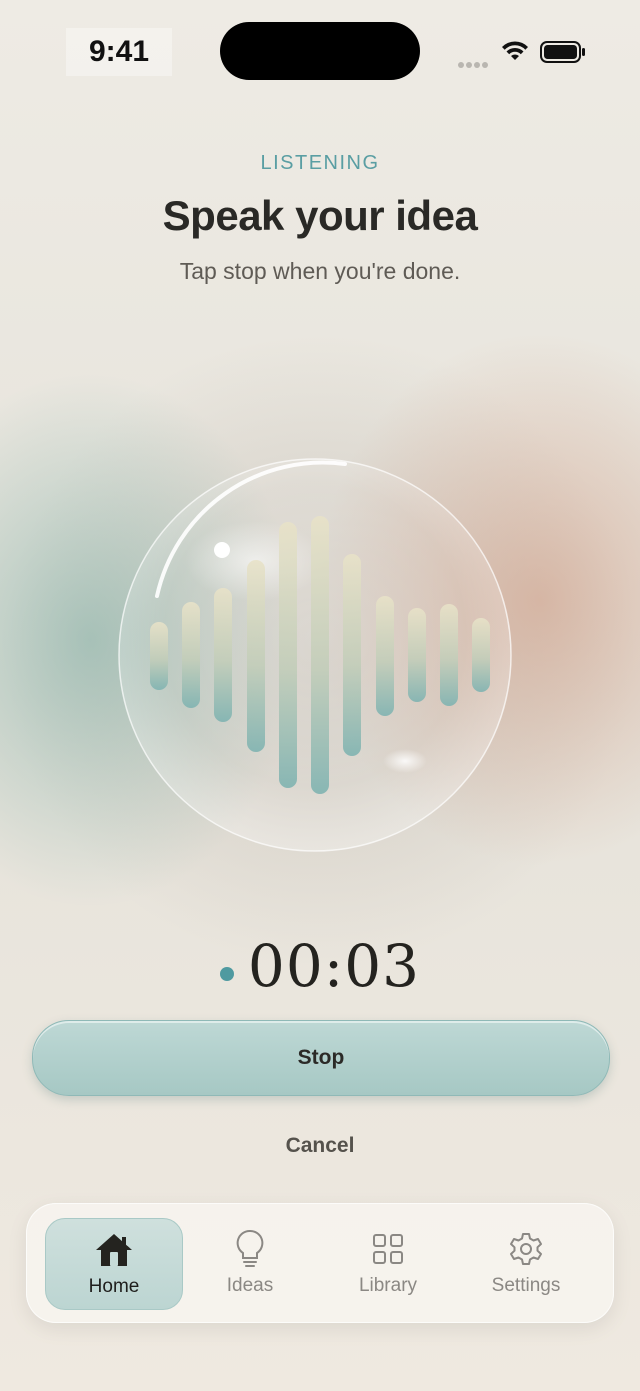 The image size is (640, 1391). Describe the element at coordinates (114, 1250) in the screenshot. I see `home-icon` at that location.